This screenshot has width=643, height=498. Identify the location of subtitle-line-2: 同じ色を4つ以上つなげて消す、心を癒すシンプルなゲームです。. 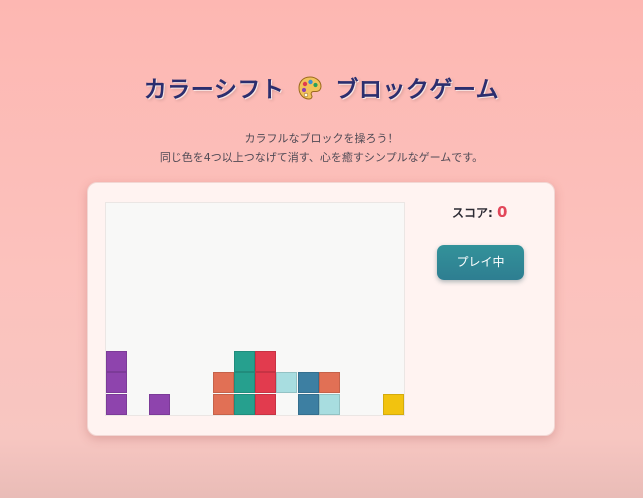
(321, 157).